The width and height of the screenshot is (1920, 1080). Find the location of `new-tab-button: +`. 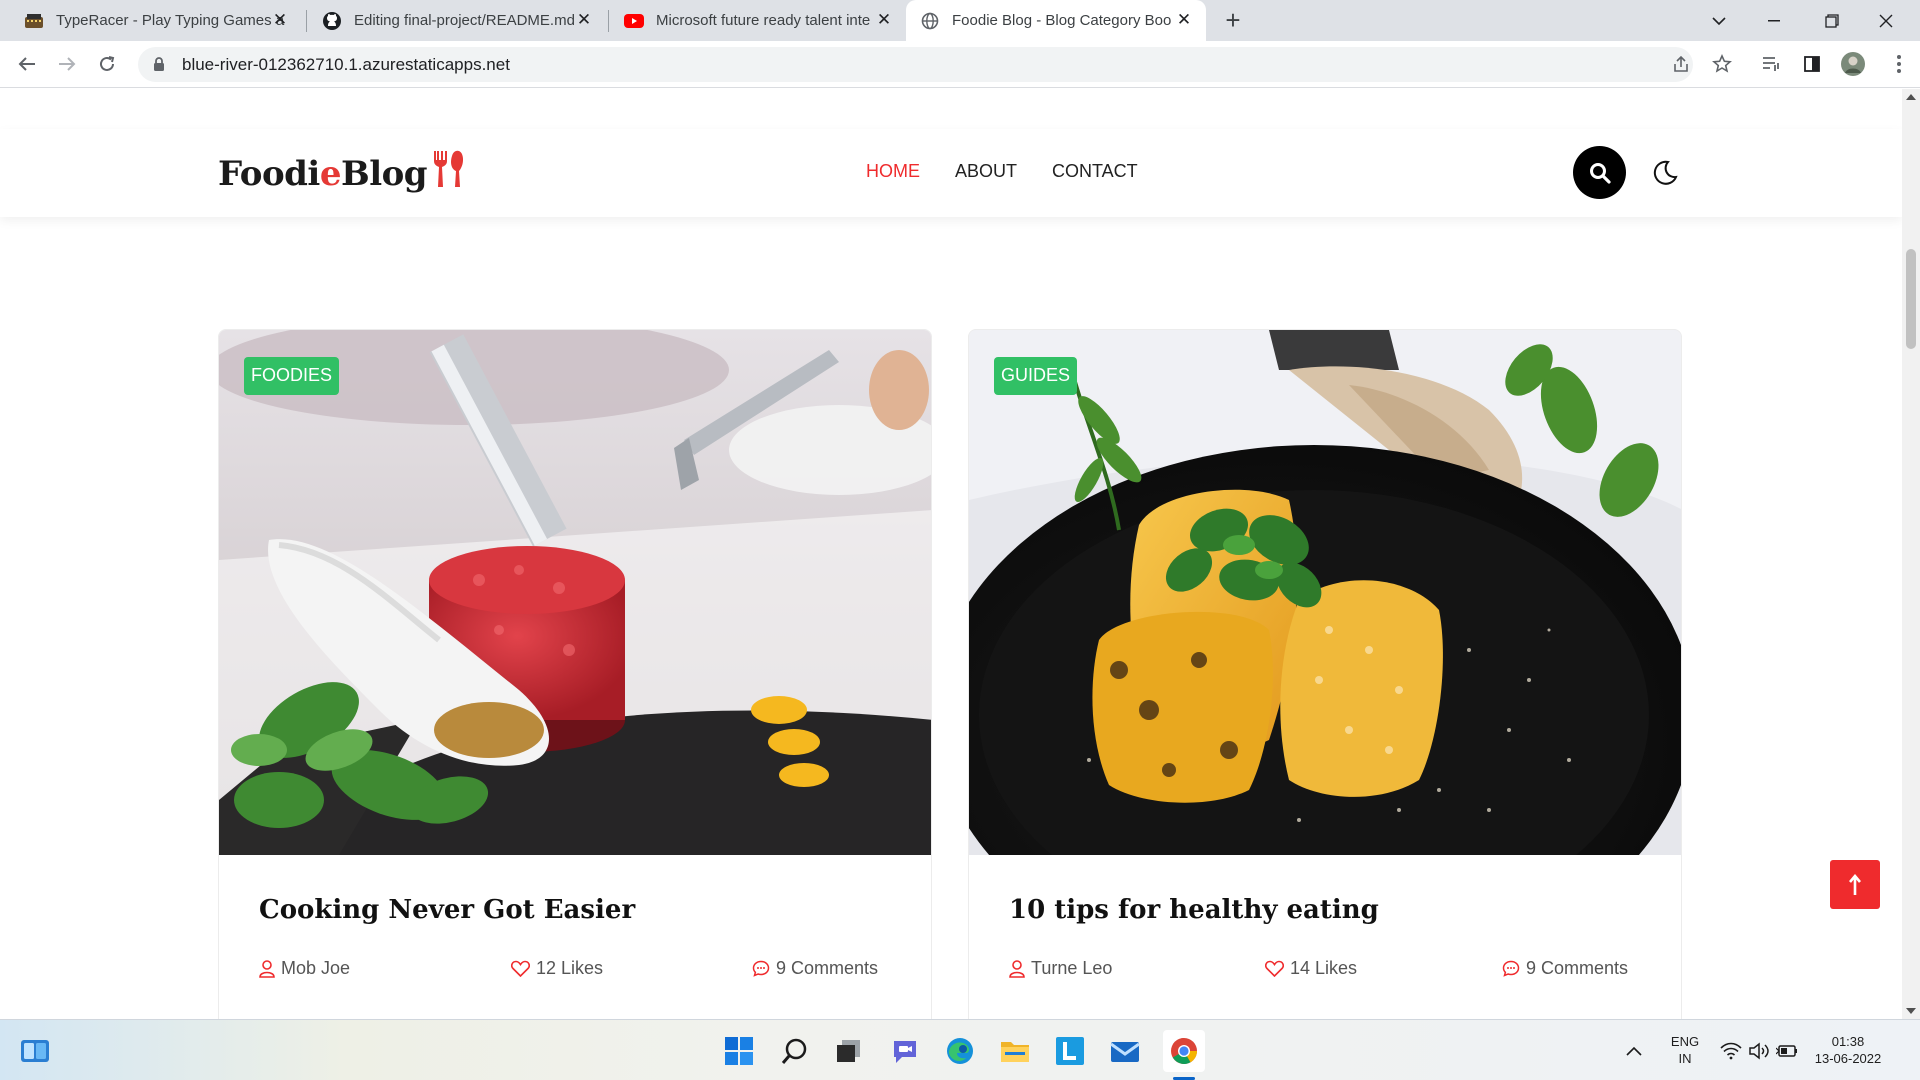

new-tab-button: + is located at coordinates (1233, 21).